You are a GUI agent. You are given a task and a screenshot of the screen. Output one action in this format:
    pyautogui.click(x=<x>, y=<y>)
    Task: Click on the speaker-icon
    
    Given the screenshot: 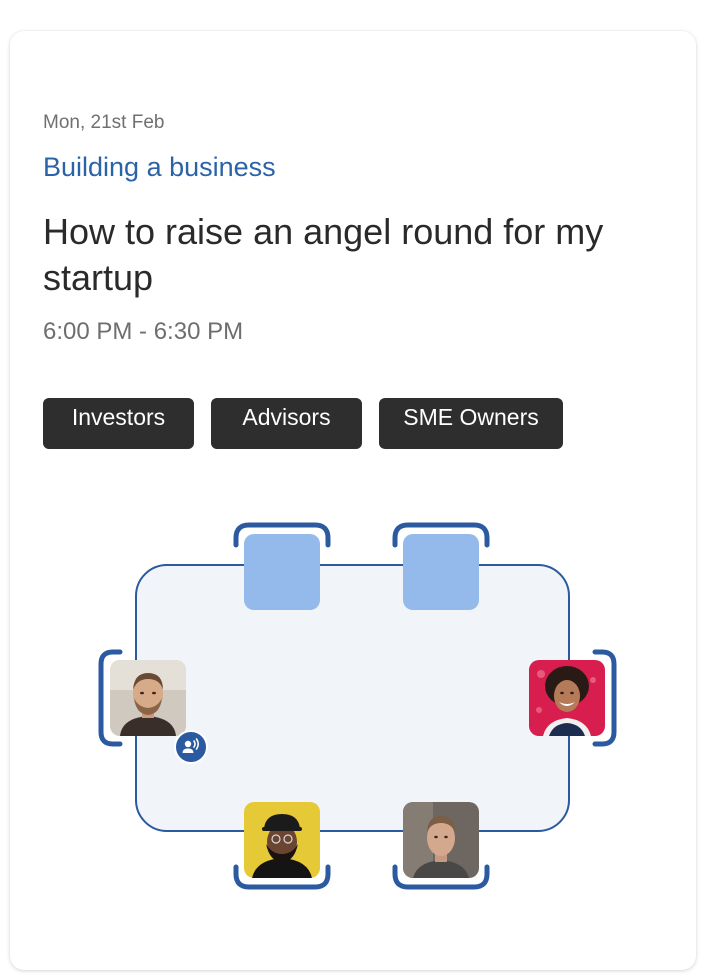 What is the action you would take?
    pyautogui.click(x=191, y=747)
    